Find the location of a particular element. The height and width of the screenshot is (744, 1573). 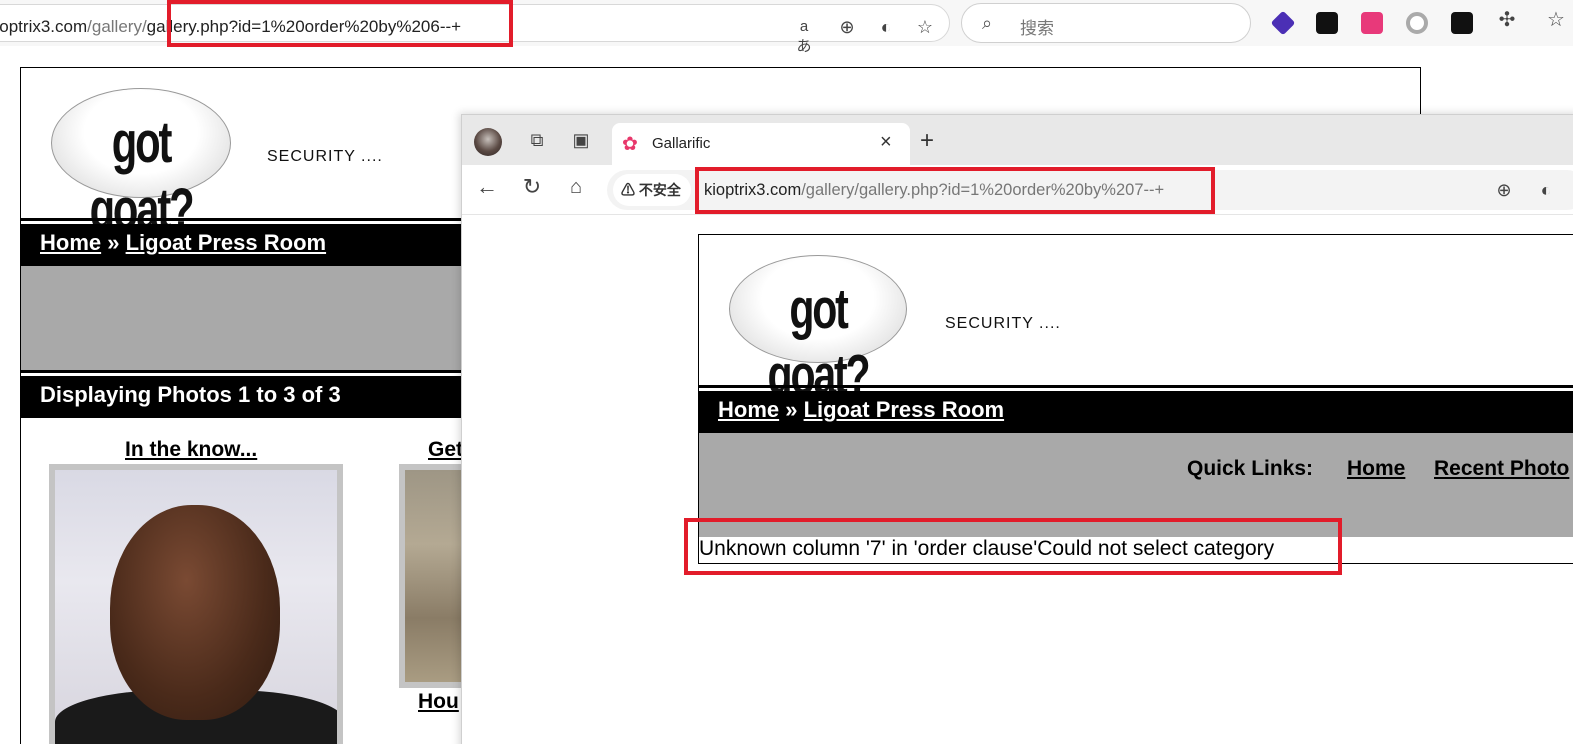

photo-portrait-image is located at coordinates (196, 607).